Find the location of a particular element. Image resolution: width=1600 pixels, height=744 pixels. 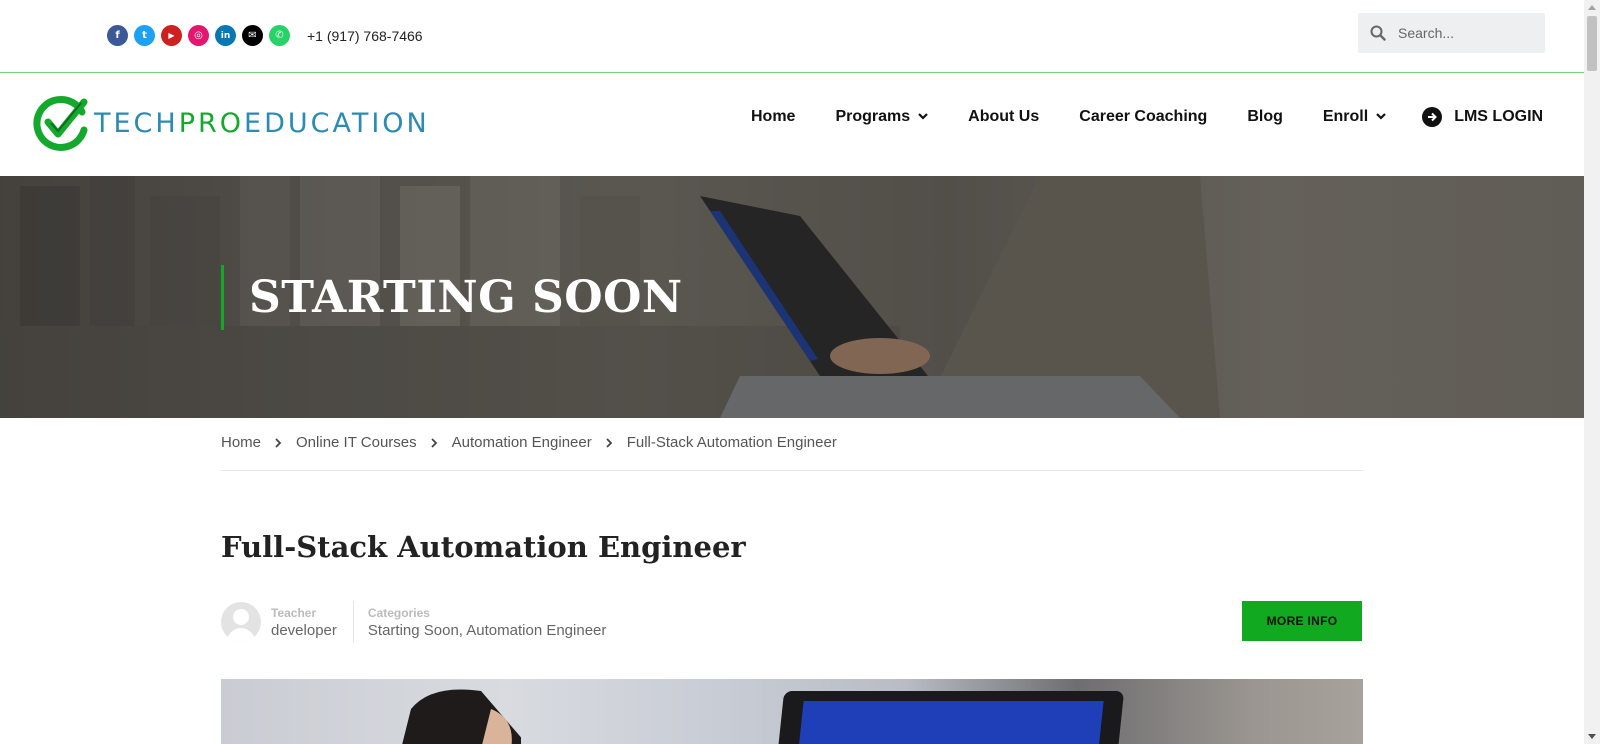

teacher-info: Teacher developer is located at coordinates (304, 622).